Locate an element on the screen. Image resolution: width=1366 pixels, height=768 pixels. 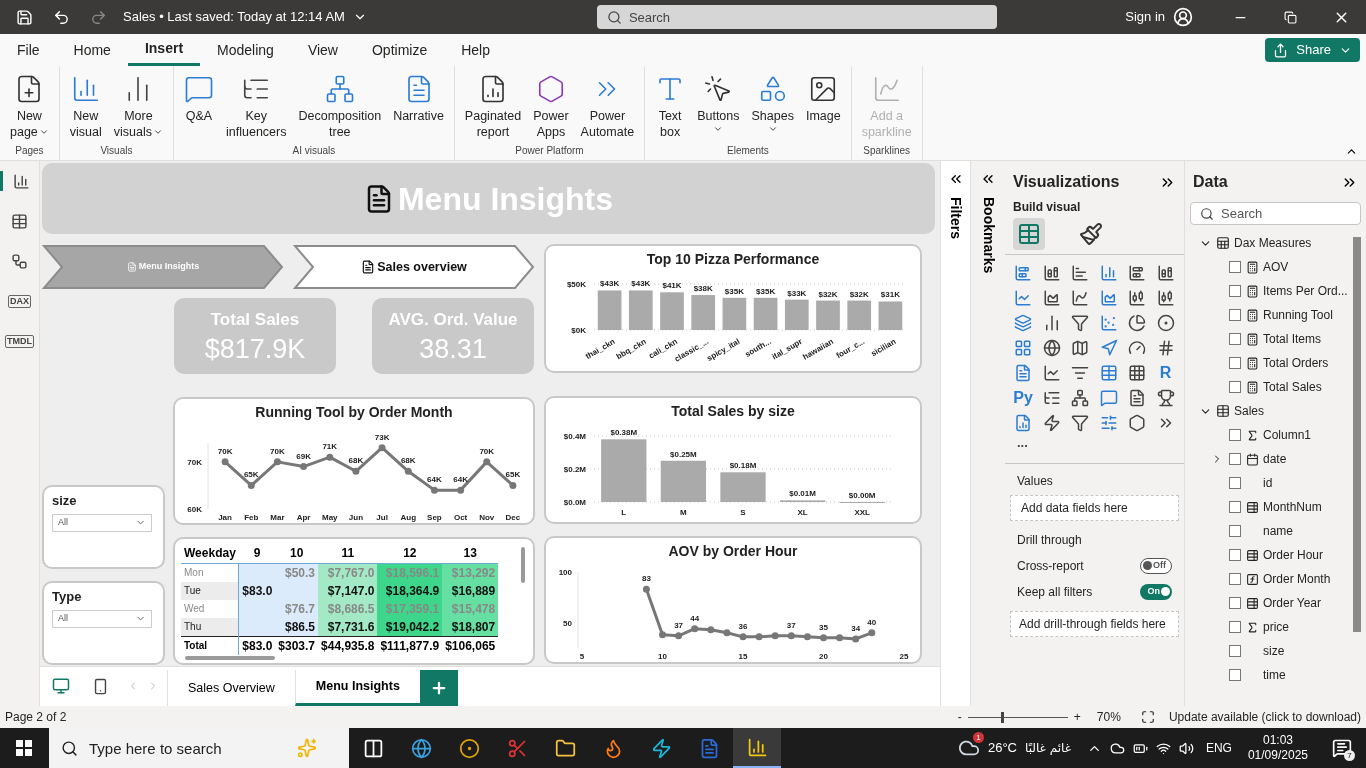
tree-item: Order Year is located at coordinates (1275, 603).